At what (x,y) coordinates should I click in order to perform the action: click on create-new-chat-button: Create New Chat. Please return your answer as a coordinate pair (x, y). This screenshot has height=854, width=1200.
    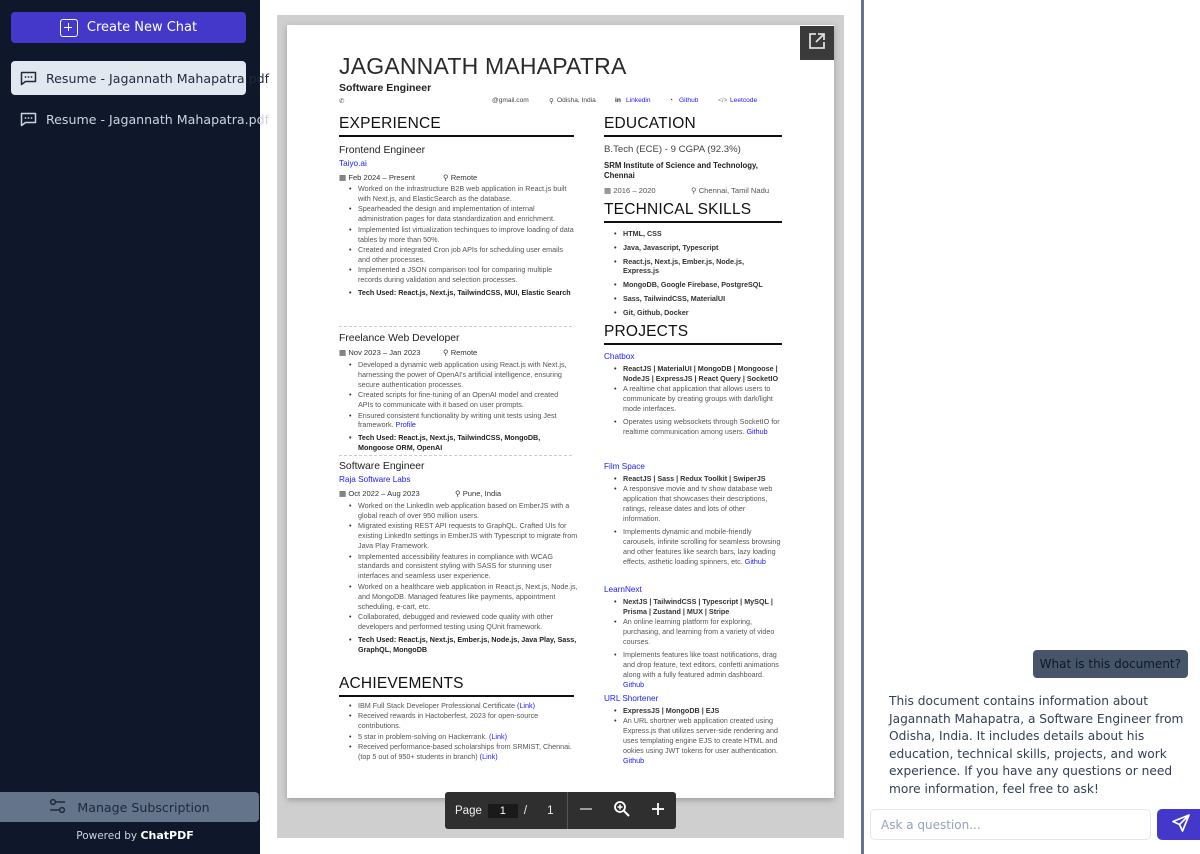
    Looking at the image, I should click on (128, 27).